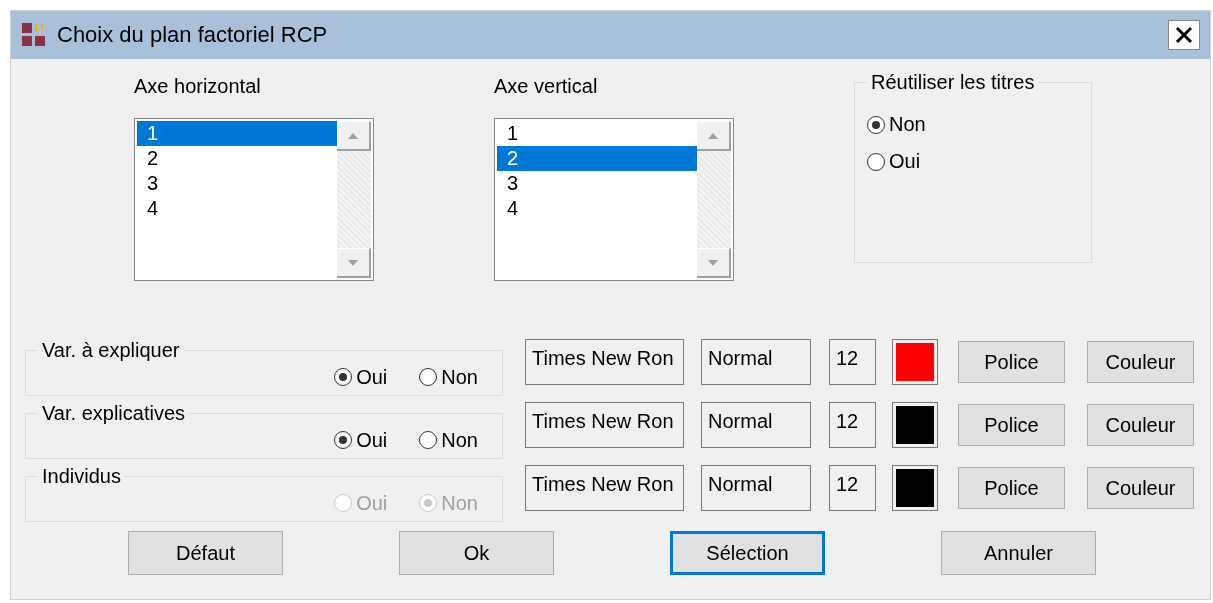 This screenshot has width=1213, height=603. I want to click on dialog-button: Défaut, so click(205, 553).